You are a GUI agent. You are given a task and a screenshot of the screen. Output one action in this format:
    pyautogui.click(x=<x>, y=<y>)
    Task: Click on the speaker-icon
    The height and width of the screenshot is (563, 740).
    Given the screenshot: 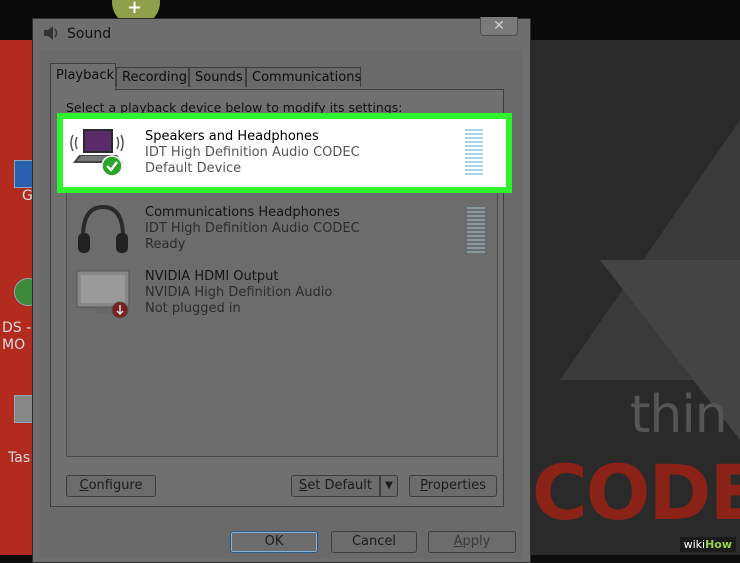 What is the action you would take?
    pyautogui.click(x=51, y=33)
    